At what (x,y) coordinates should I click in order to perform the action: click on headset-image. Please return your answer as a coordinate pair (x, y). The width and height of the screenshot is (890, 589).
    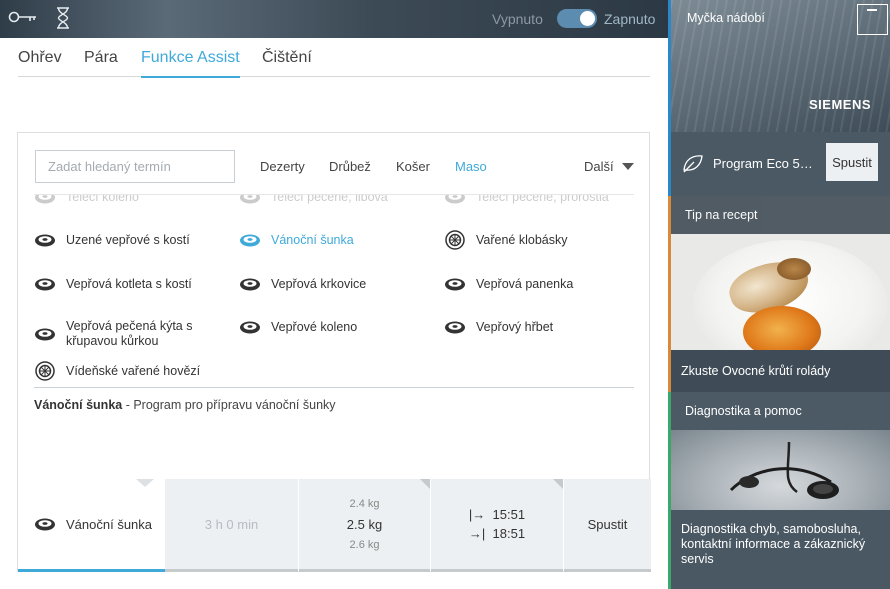
    Looking at the image, I should click on (780, 470).